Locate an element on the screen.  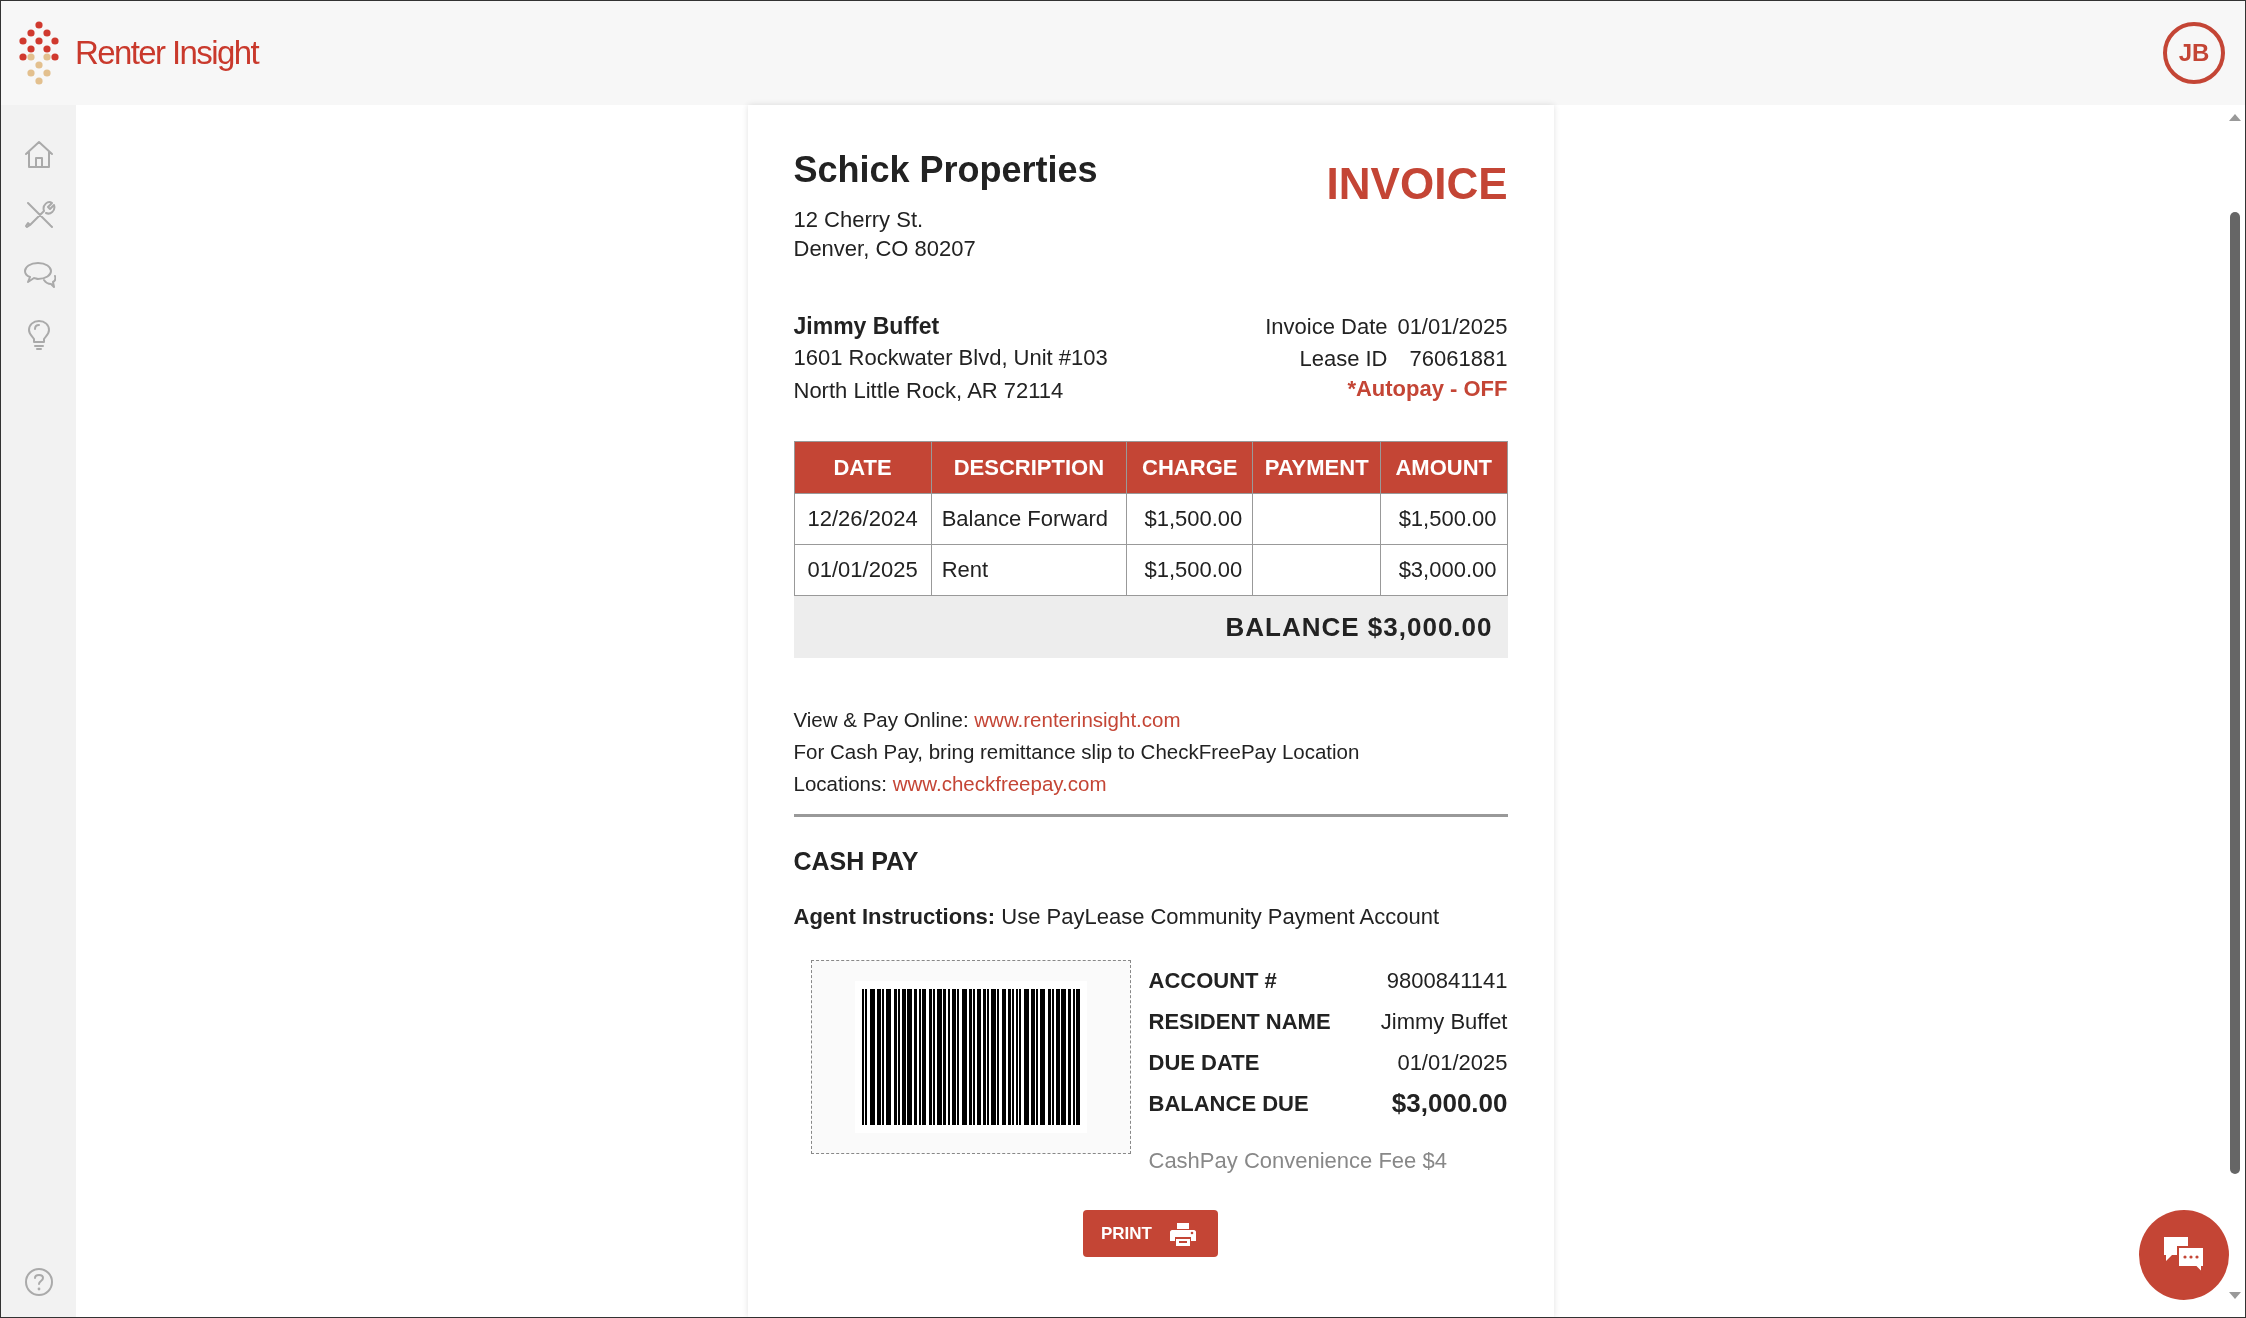
balance-total: BALANCE $3,000.00 is located at coordinates (1150, 627).